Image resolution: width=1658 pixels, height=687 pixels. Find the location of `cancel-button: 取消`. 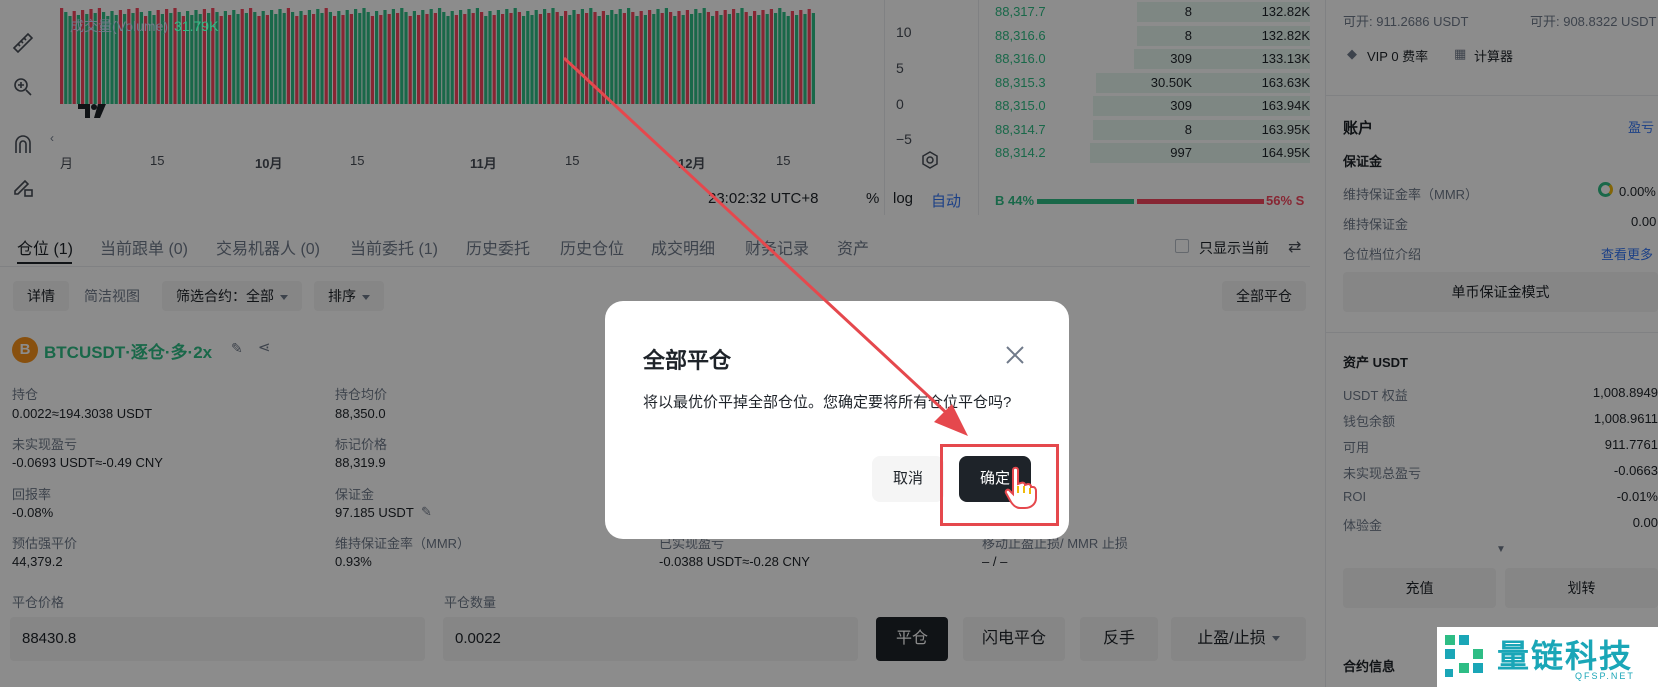

cancel-button: 取消 is located at coordinates (908, 479).